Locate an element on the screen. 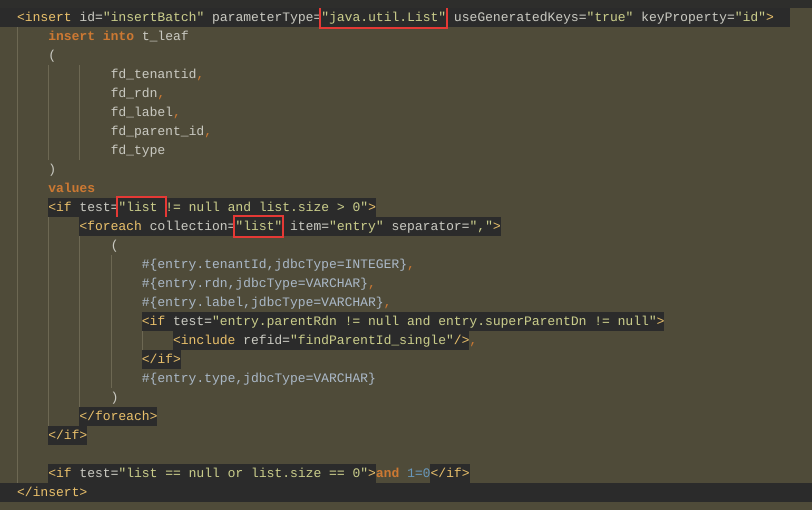 The image size is (812, 510). xml-tag: </foreach> is located at coordinates (118, 416).